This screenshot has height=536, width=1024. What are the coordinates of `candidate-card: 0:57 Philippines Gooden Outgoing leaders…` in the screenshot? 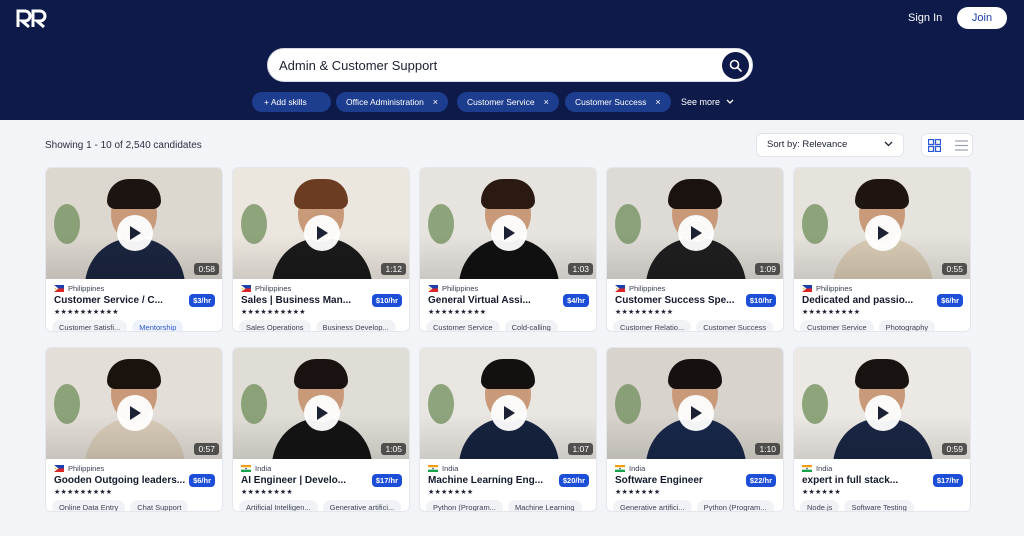 It's located at (134, 429).